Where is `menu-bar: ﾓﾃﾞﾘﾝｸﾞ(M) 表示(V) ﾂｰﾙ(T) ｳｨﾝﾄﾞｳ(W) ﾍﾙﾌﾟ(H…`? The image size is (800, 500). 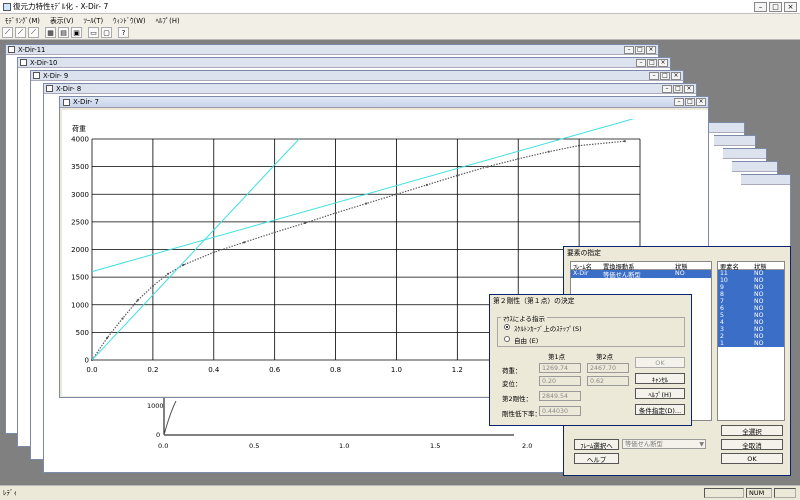
menu-bar: ﾓﾃﾞﾘﾝｸﾞ(M) 表示(V) ﾂｰﾙ(T) ｳｨﾝﾄﾞｳ(W) ﾍﾙﾌﾟ(H… is located at coordinates (400, 20).